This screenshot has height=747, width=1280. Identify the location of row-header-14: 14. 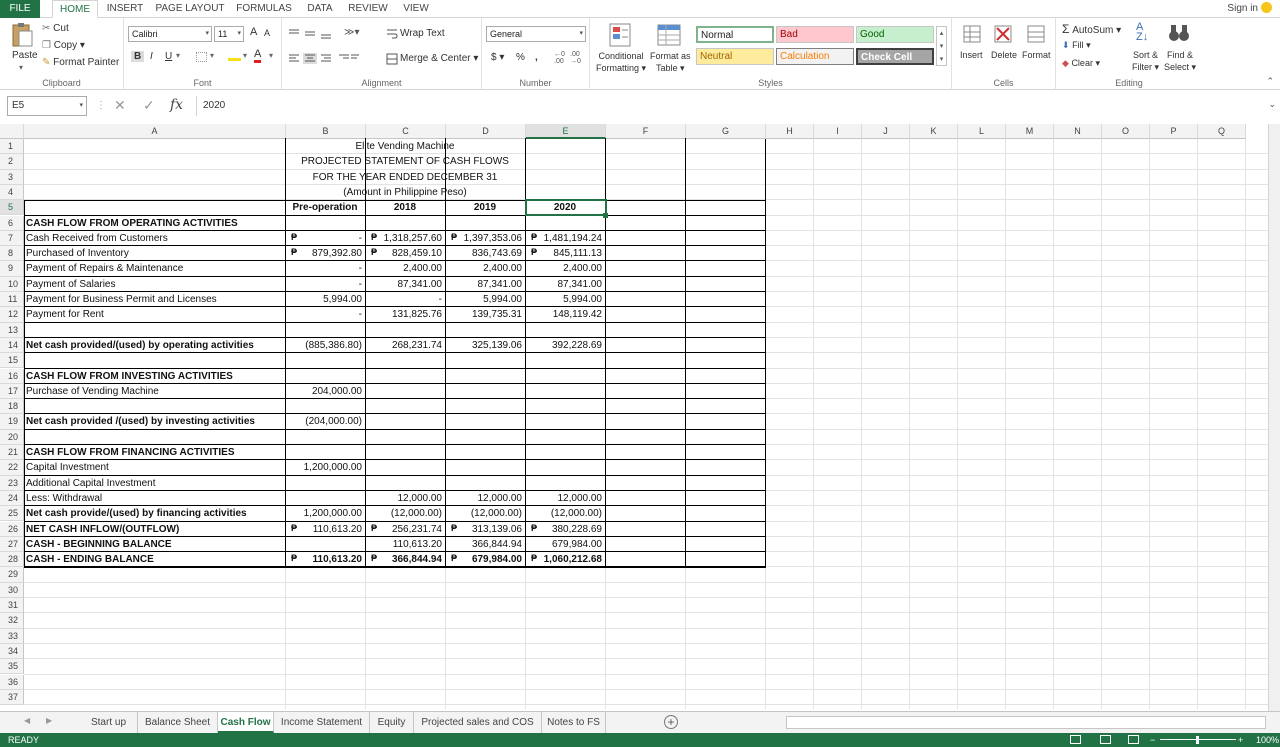
(12, 345).